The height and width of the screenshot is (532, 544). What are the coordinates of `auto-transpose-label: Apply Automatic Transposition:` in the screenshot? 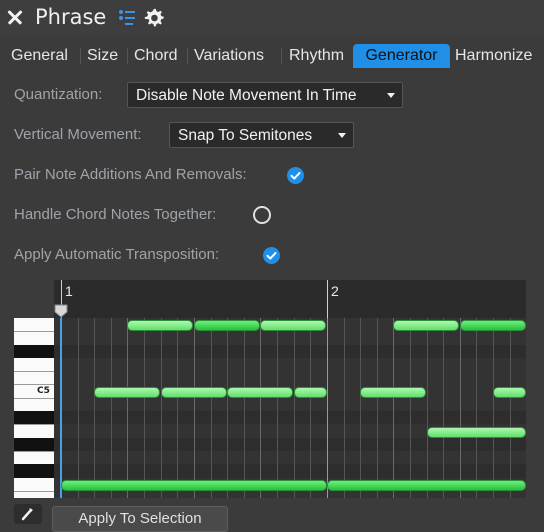 It's located at (117, 254).